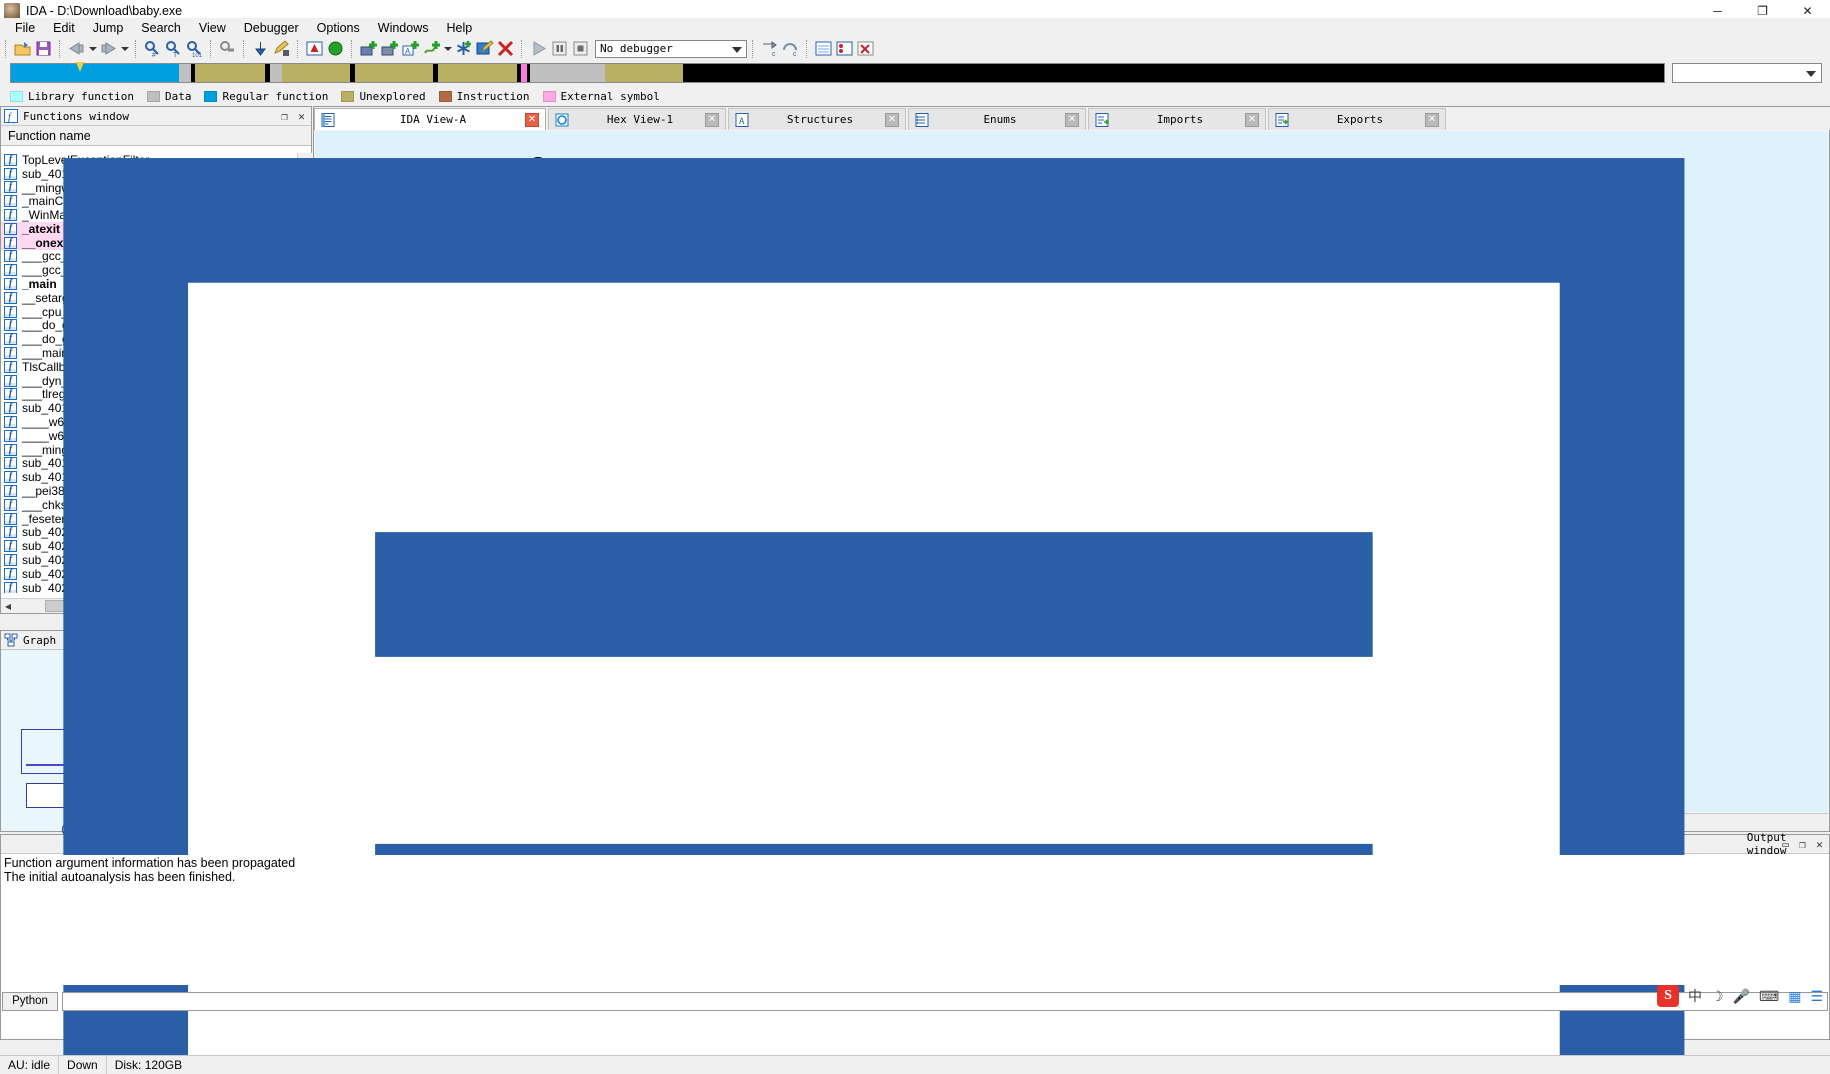  I want to click on ime-tray: S 中 ☽ 🎤 ⌨ ▦ ☰, so click(1739, 996).